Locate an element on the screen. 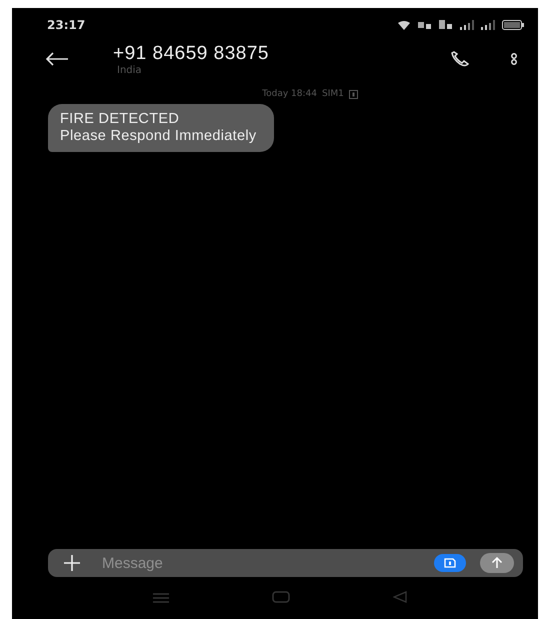 This screenshot has height=619, width=550. arrow-up-icon is located at coordinates (497, 563).